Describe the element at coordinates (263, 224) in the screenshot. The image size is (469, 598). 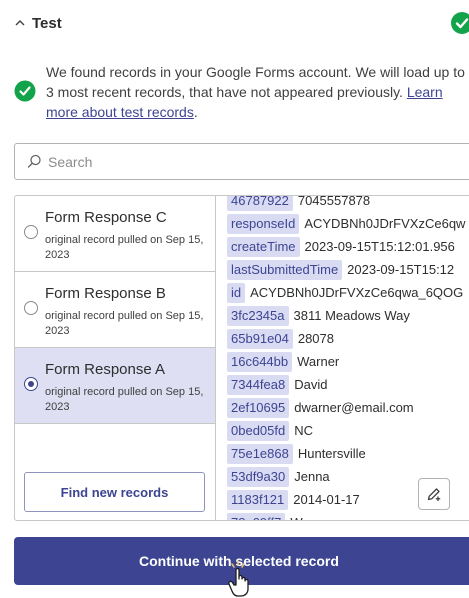
I see `field-key: responseId` at that location.